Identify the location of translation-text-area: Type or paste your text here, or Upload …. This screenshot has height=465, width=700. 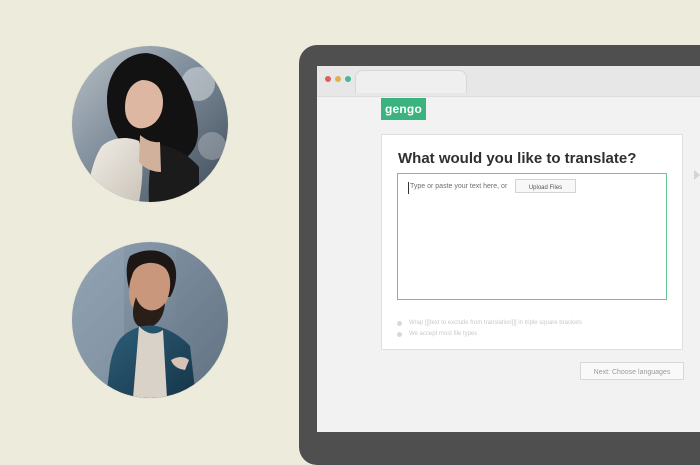
(532, 236).